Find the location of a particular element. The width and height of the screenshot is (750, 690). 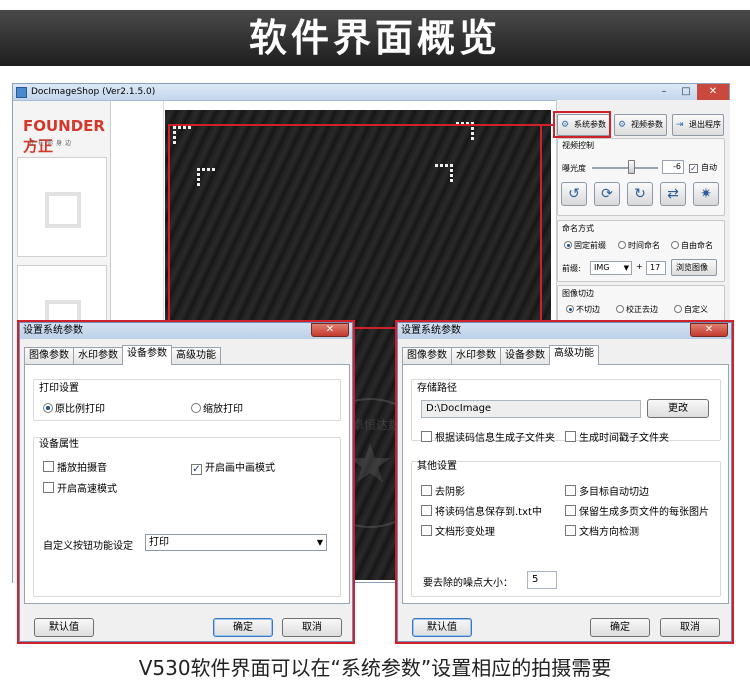

plus-label: + is located at coordinates (639, 266).